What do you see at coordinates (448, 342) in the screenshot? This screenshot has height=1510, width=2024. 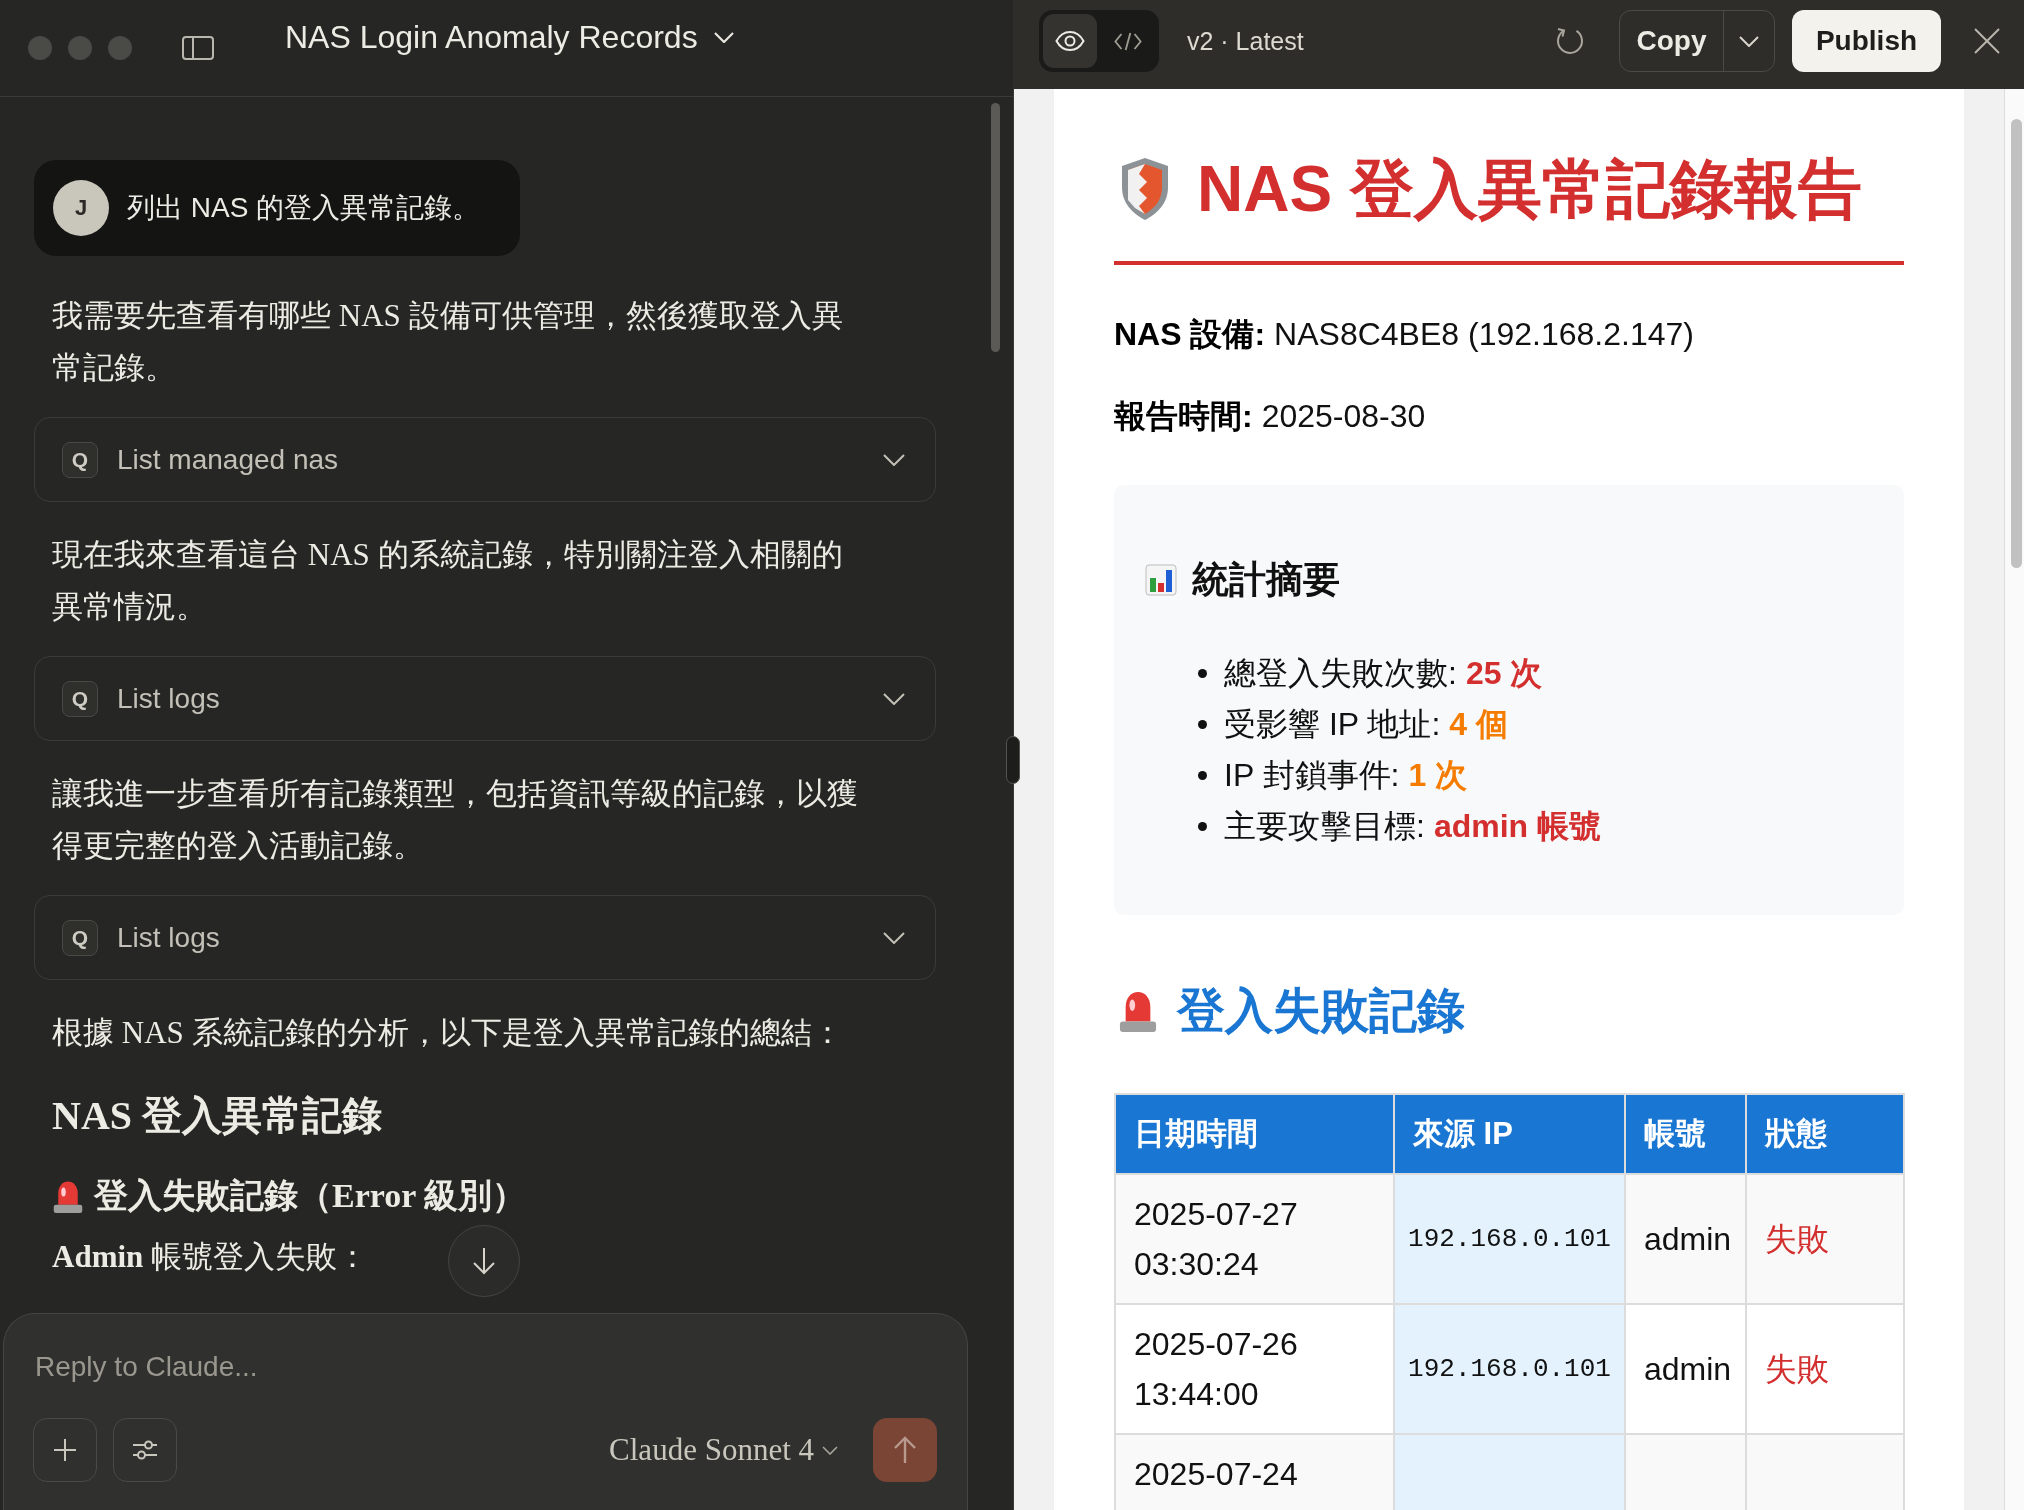 I see `message-paragraph: 我需要先查看有哪些 NAS 設備可供管理，然後獲取登入異常記錄。` at bounding box center [448, 342].